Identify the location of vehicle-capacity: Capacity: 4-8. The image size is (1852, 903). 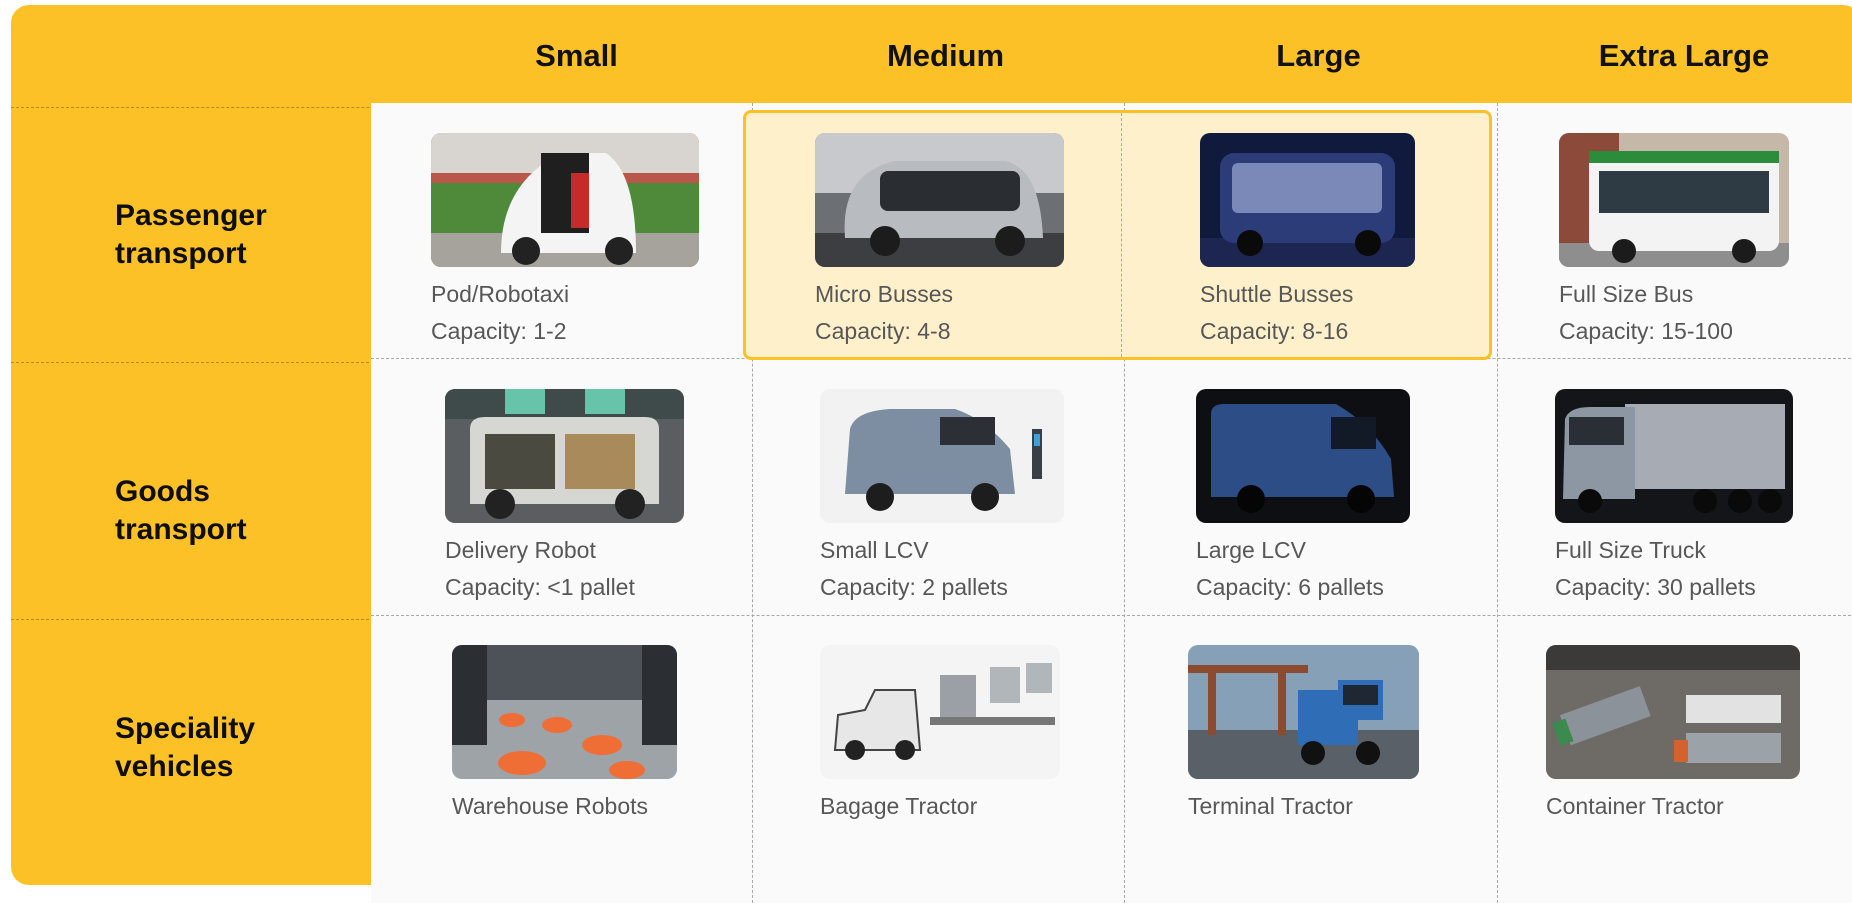
(883, 331).